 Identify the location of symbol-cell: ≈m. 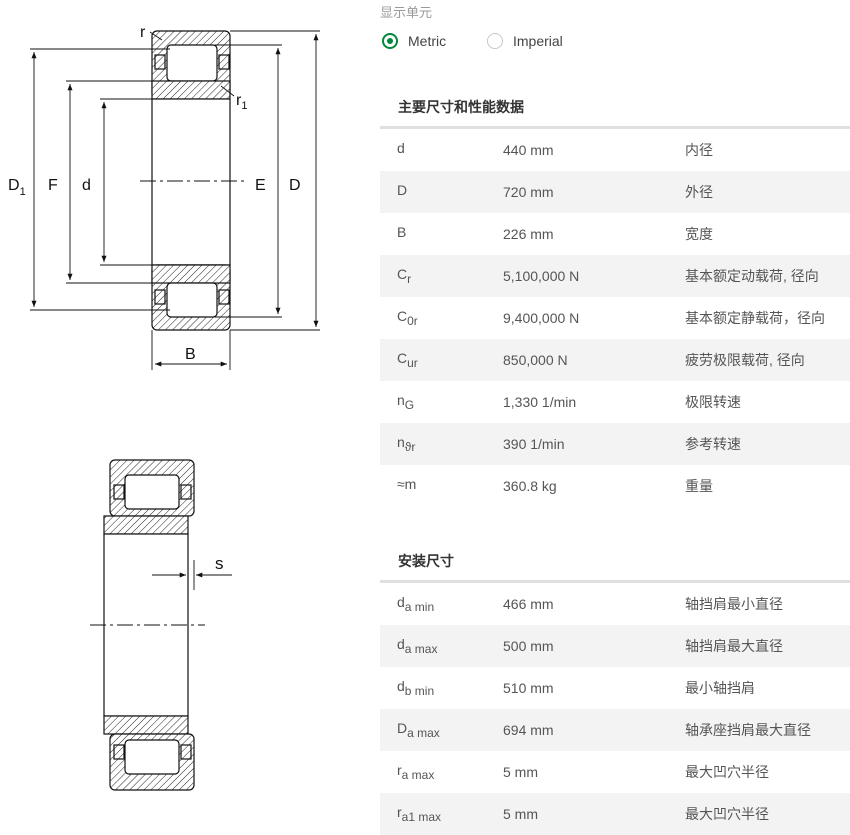
(441, 486).